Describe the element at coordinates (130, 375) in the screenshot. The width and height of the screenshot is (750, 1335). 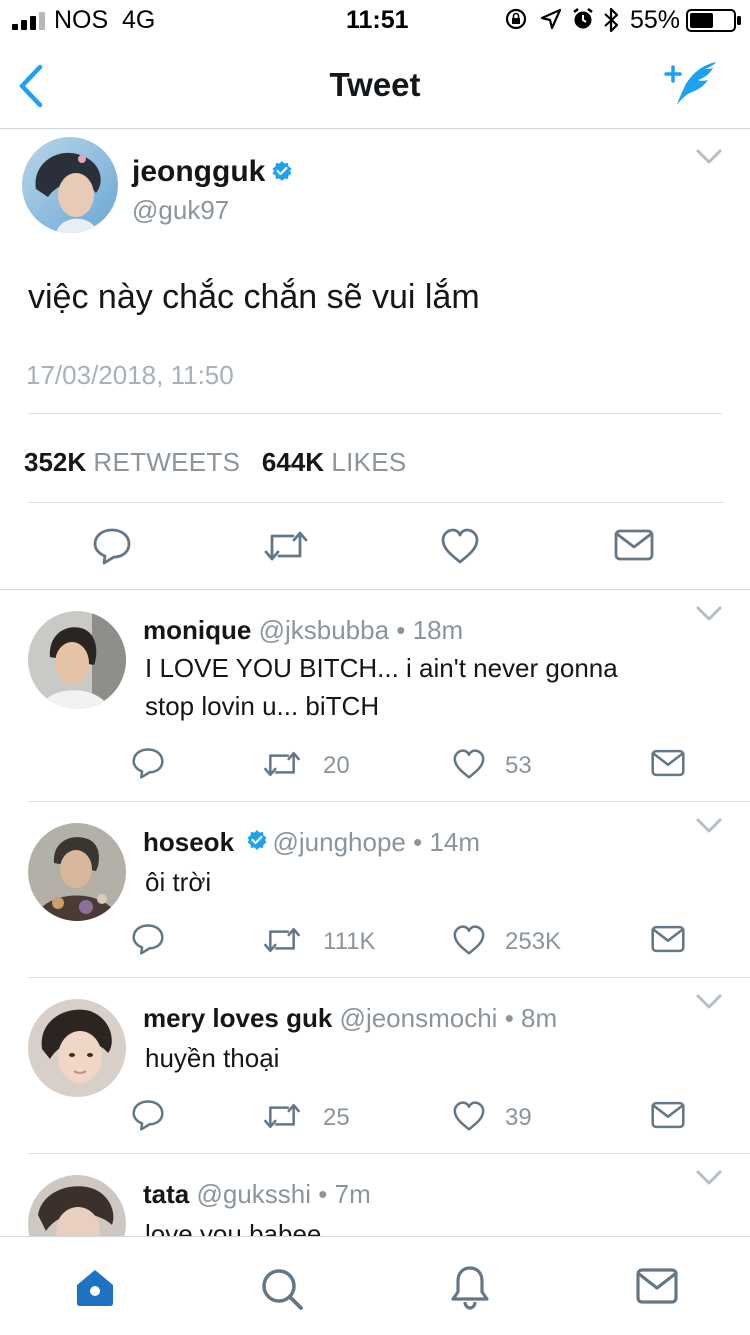
I see `tweet-timestamp: 17/03/2018, 11:50` at that location.